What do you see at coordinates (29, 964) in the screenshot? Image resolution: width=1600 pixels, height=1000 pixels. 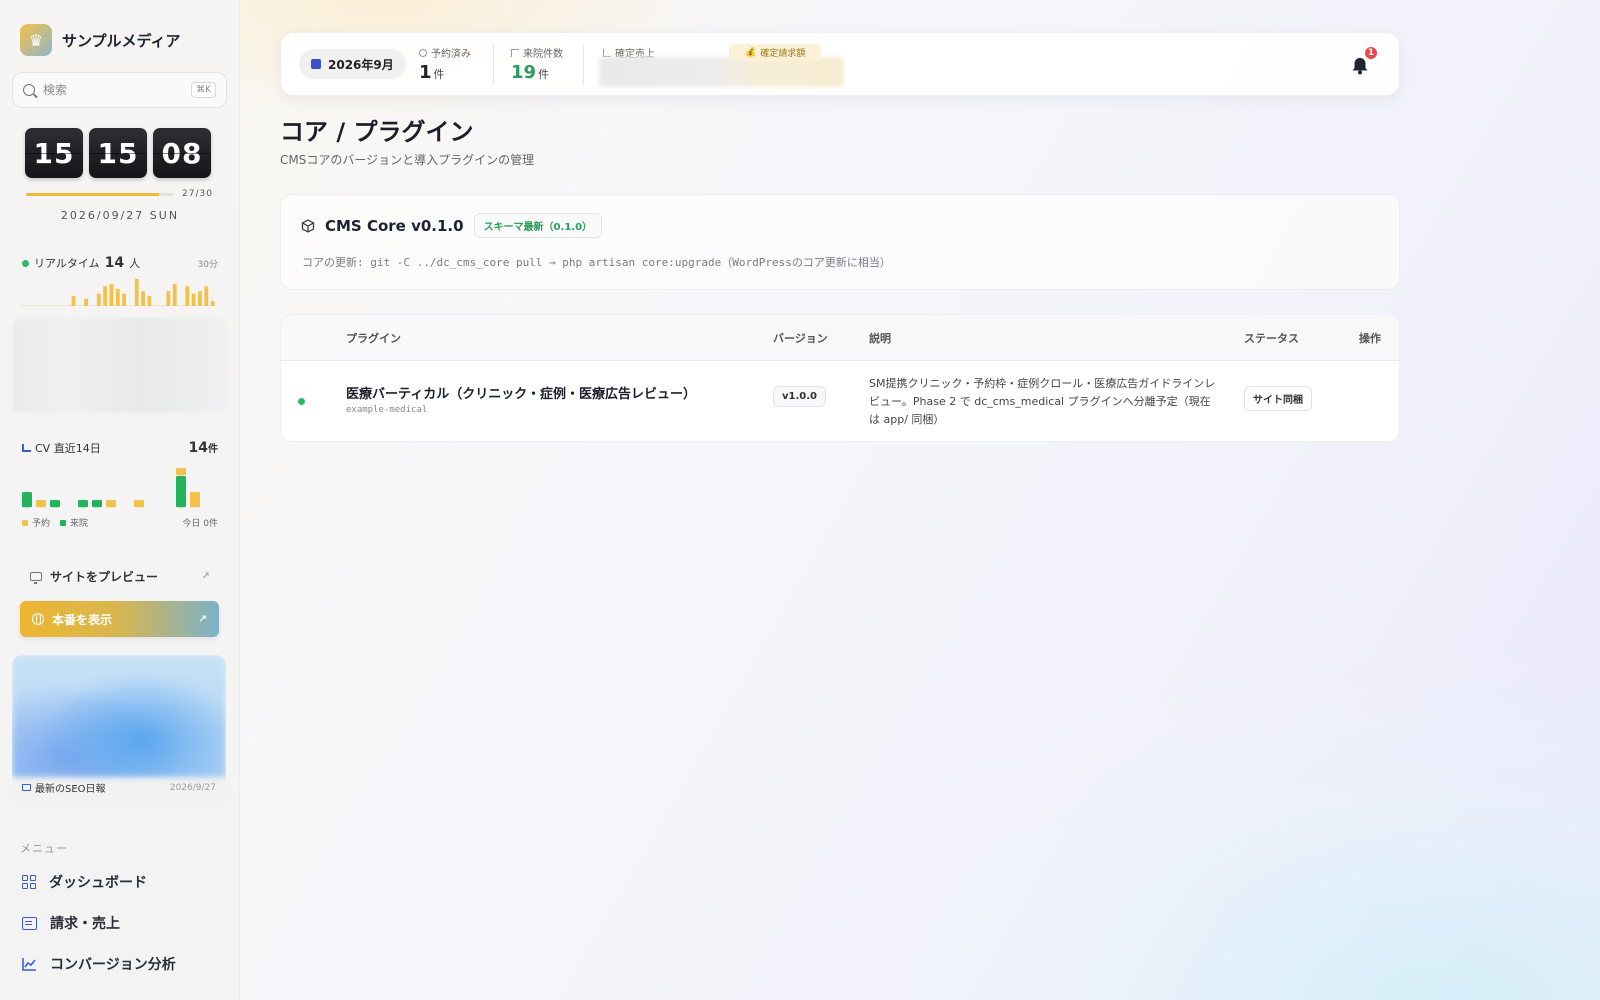 I see `trend-chart-icon` at bounding box center [29, 964].